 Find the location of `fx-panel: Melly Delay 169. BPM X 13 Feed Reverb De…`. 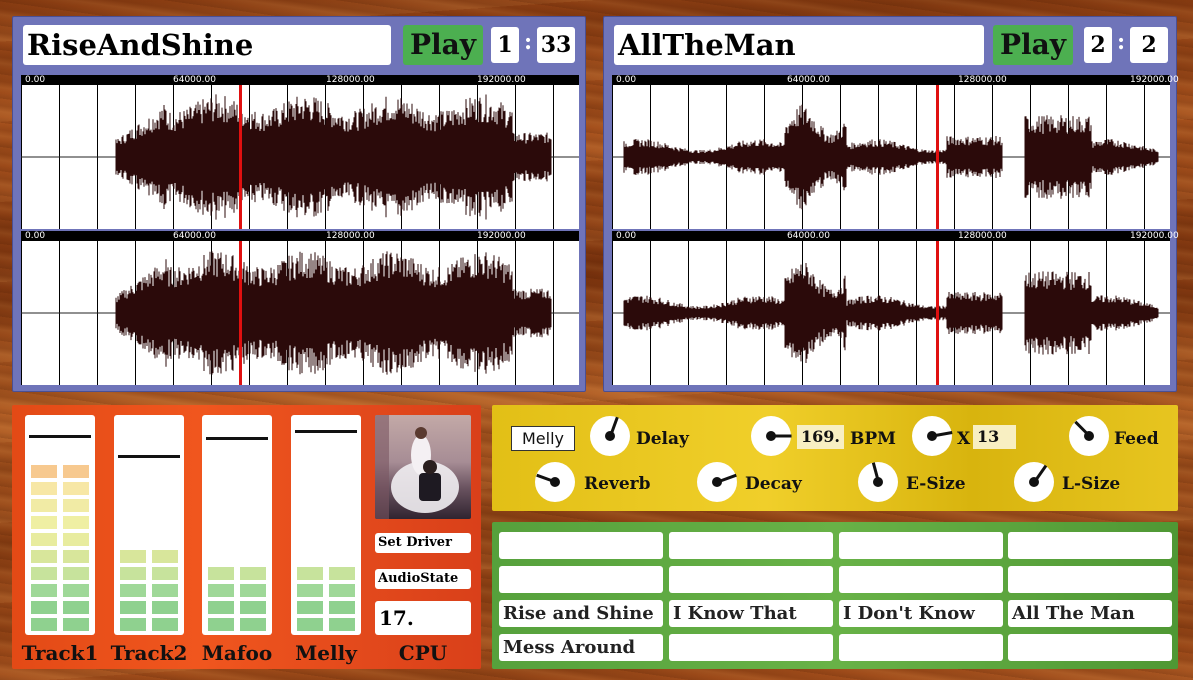

fx-panel: Melly Delay 169. BPM X 13 Feed Reverb De… is located at coordinates (835, 458).